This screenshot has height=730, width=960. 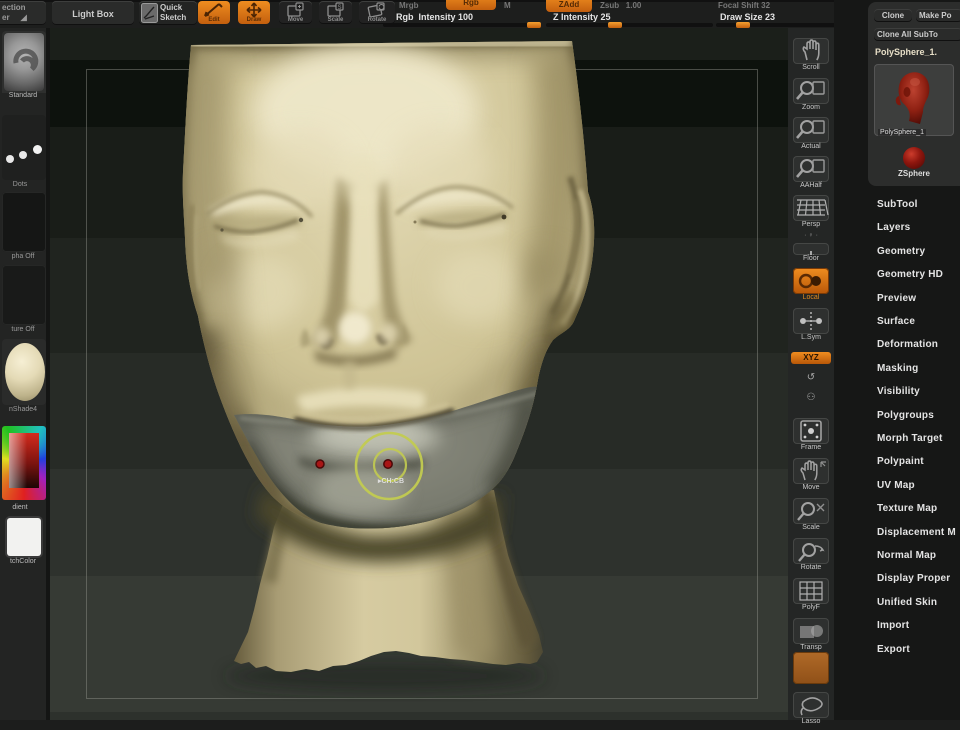 What do you see at coordinates (390, 481) in the screenshot?
I see `svg-text: ▸CH:CB` at bounding box center [390, 481].